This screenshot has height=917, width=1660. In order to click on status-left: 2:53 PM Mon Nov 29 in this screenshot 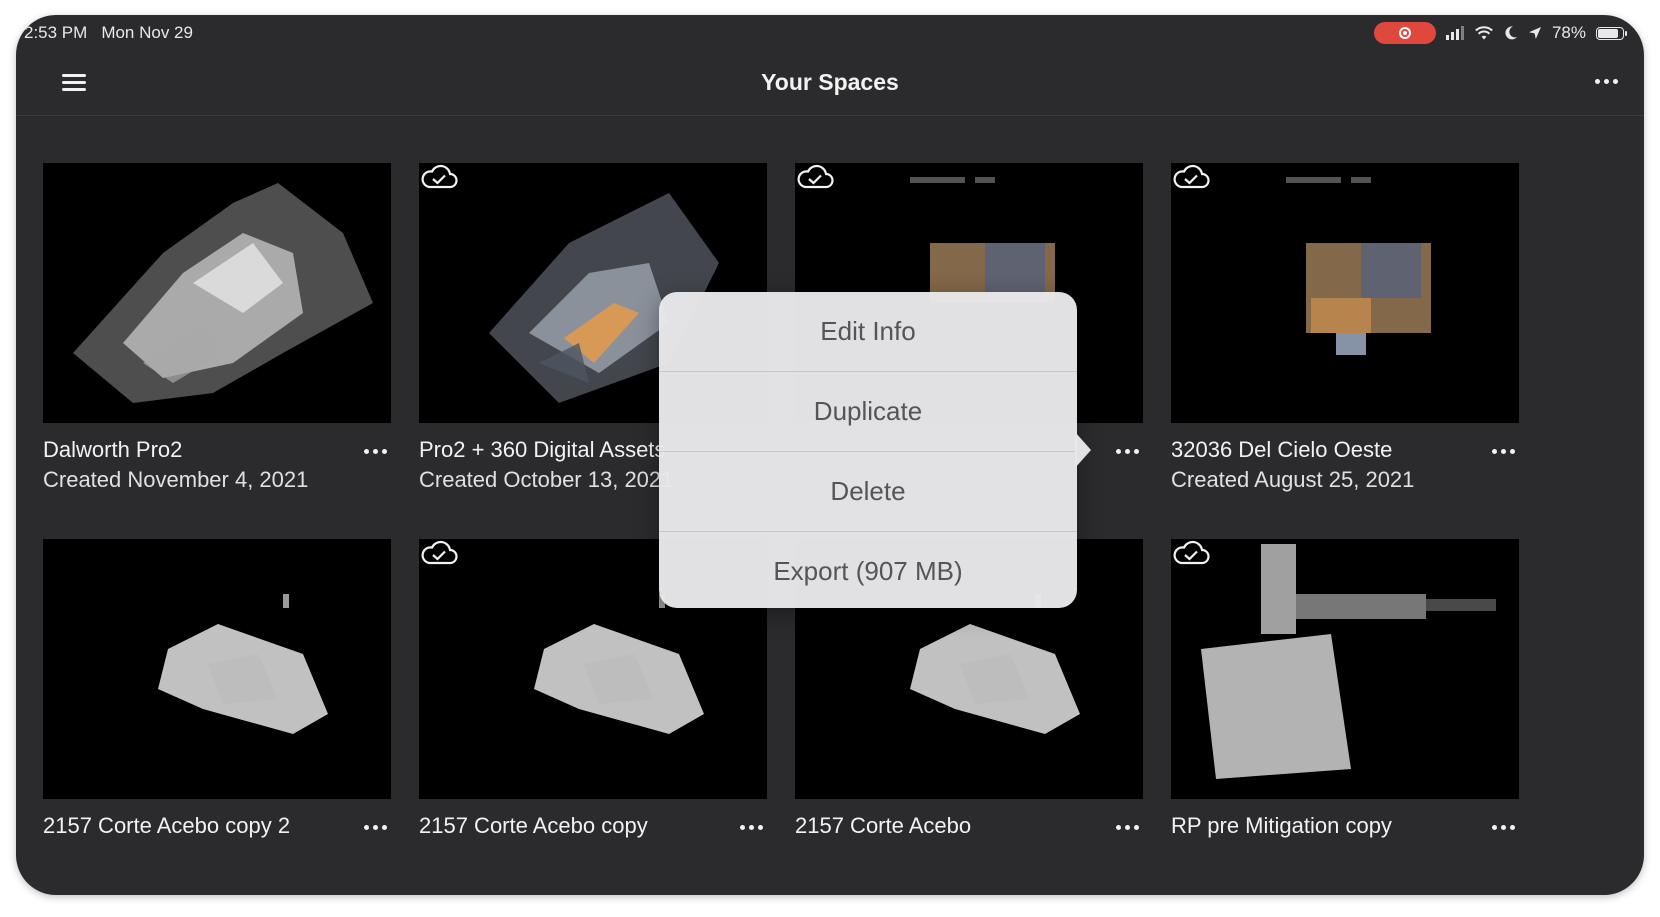, I will do `click(108, 33)`.